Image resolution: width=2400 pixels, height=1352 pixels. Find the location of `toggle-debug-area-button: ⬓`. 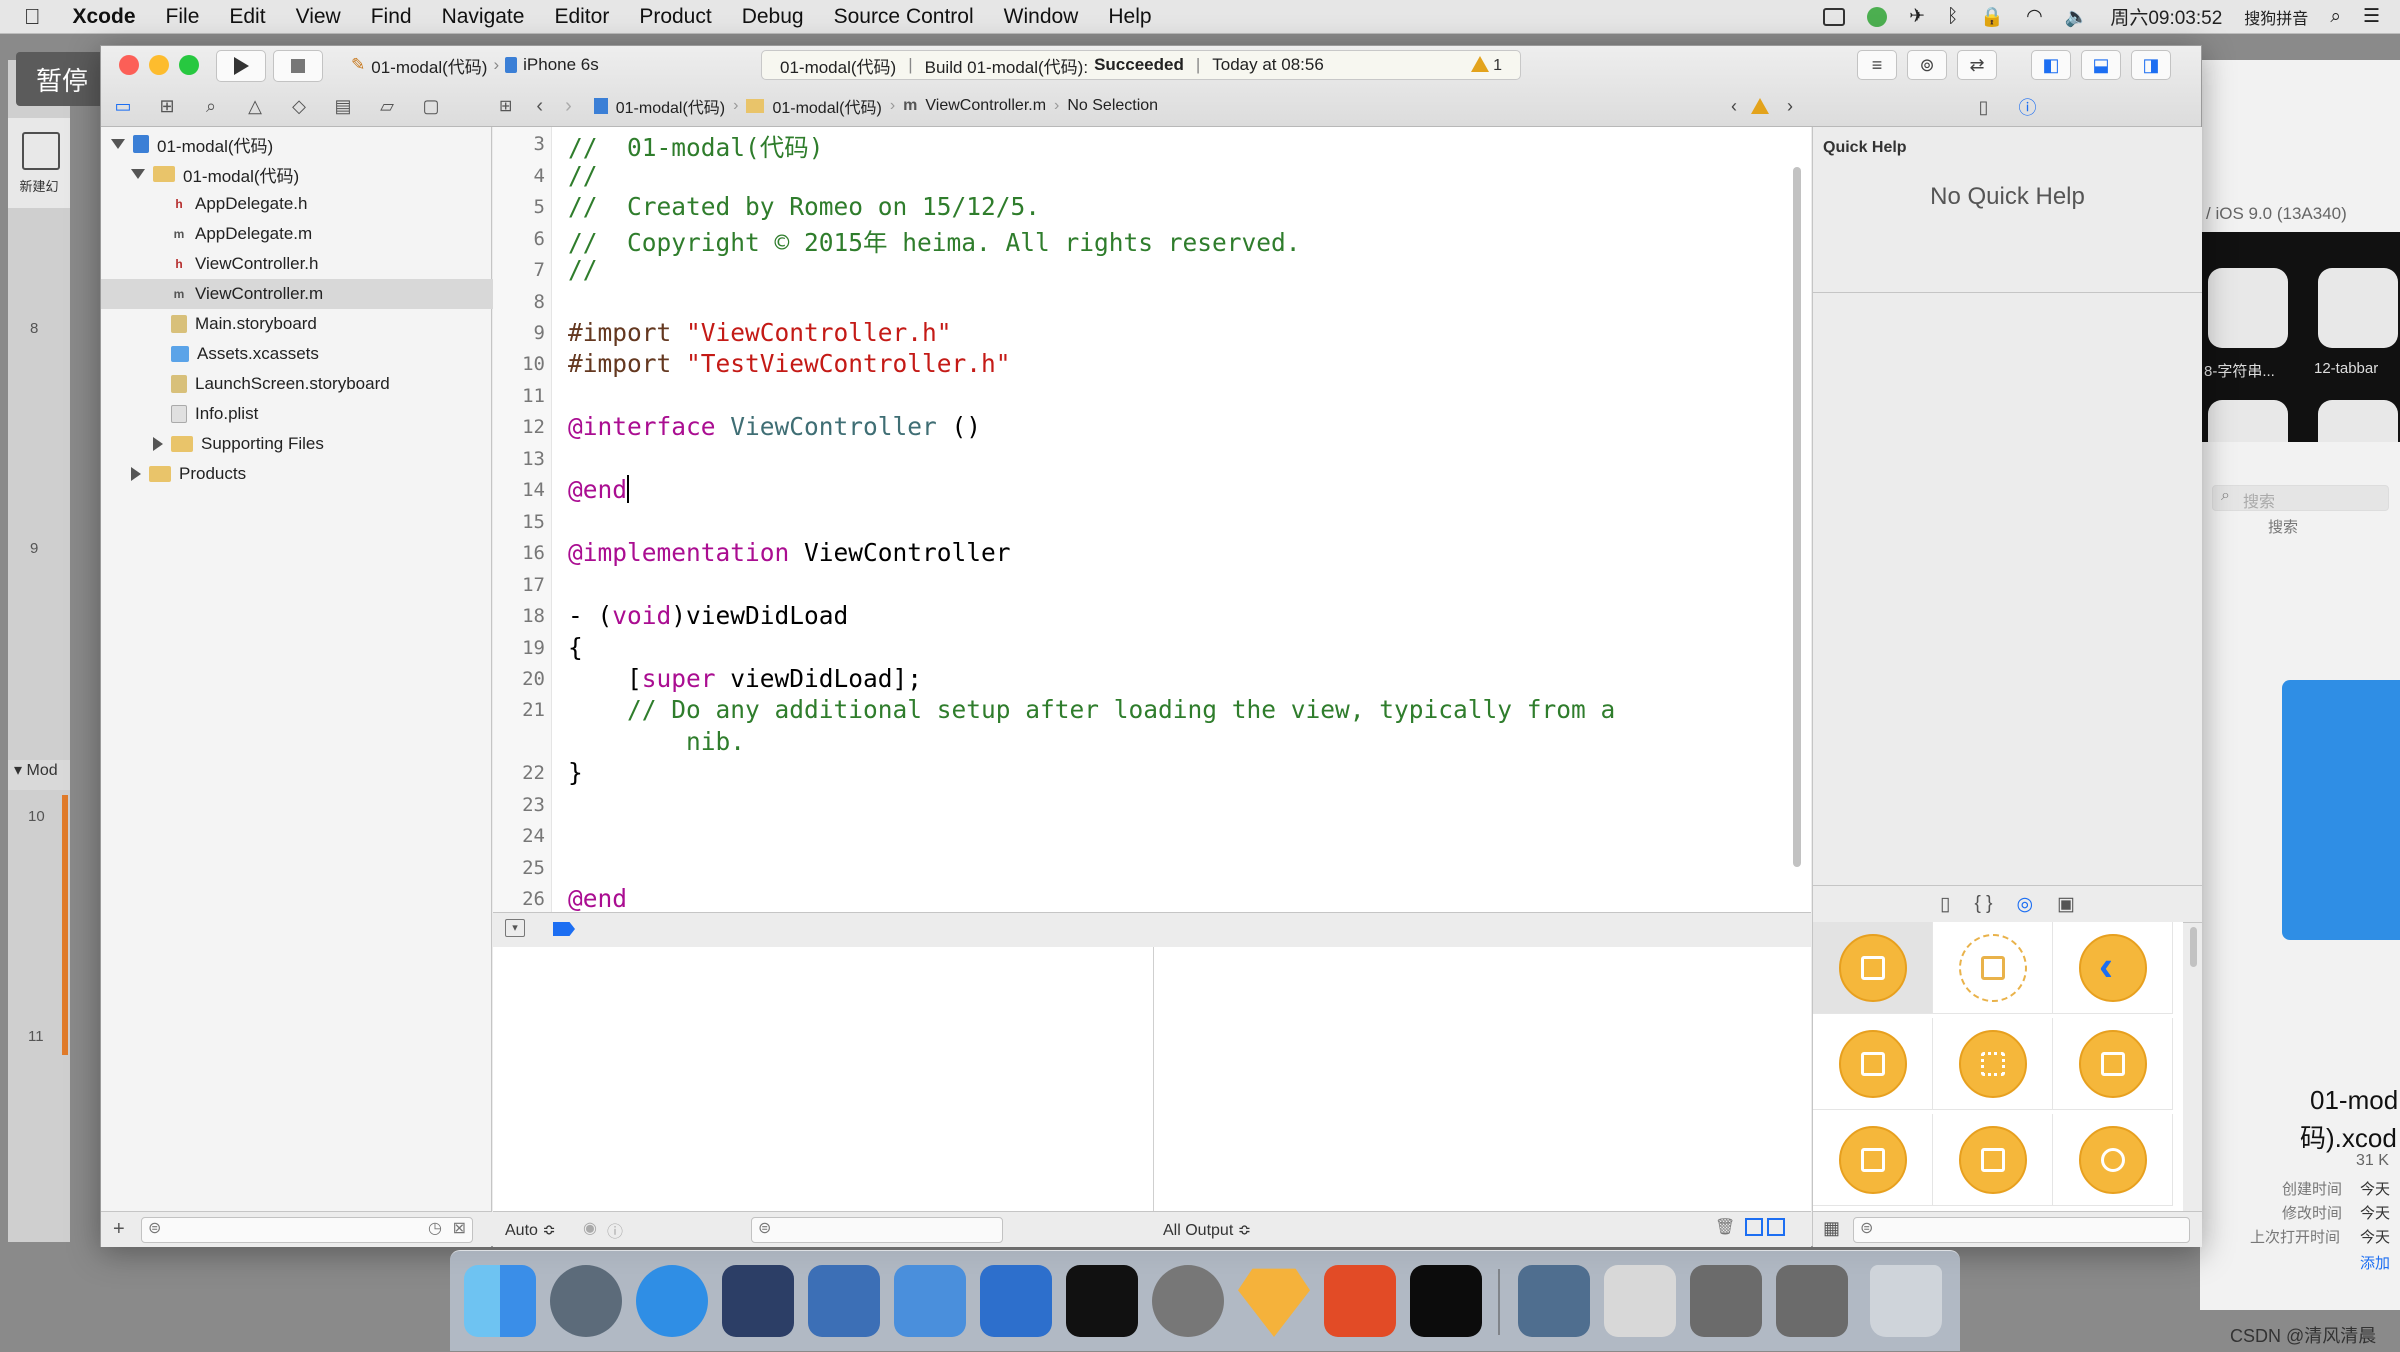

toggle-debug-area-button: ⬓ is located at coordinates (2101, 65).